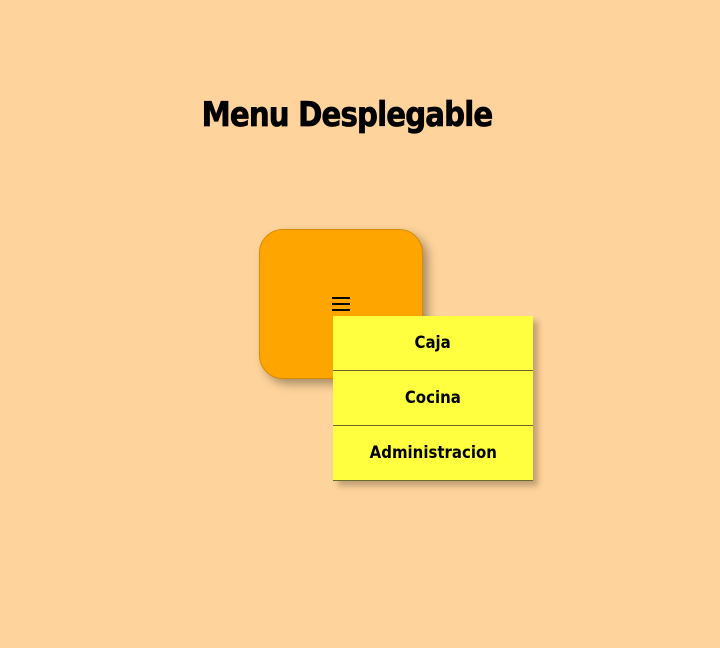 The width and height of the screenshot is (720, 648). What do you see at coordinates (347, 115) in the screenshot?
I see `page-title: Menu Desplegable` at bounding box center [347, 115].